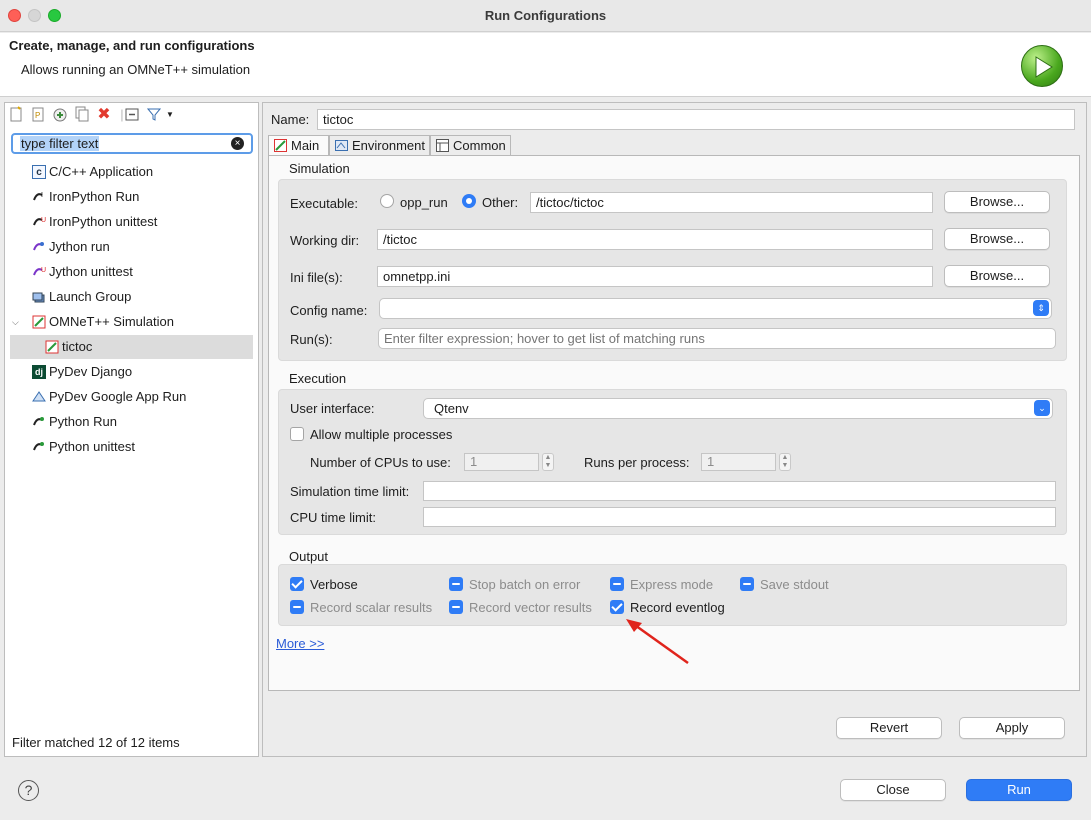  I want to click on new-prototype-icon: P, so click(38, 115).